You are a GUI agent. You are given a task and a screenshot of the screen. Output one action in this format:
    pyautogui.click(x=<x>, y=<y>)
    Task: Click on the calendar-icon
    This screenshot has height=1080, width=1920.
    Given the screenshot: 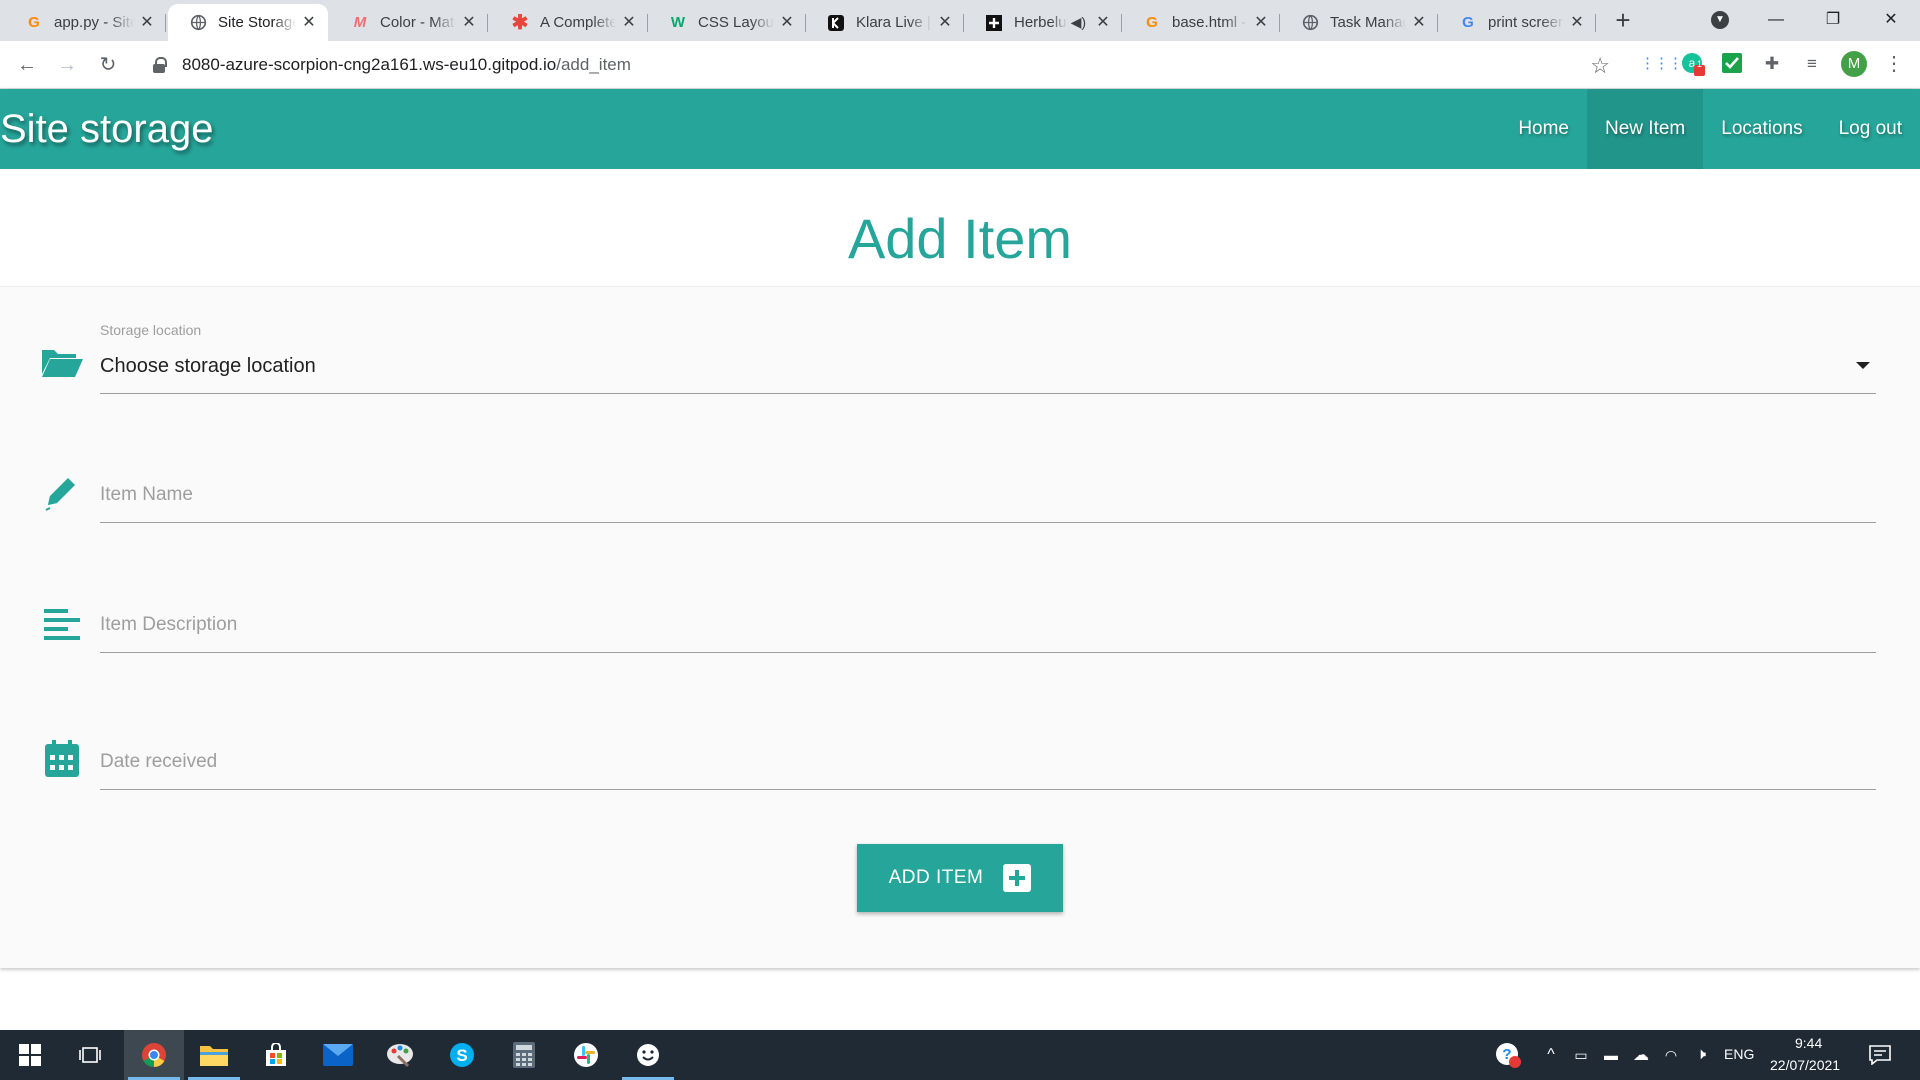 What is the action you would take?
    pyautogui.click(x=62, y=759)
    